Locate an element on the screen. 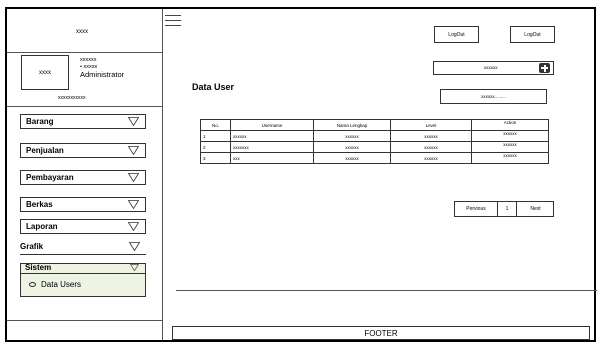 This screenshot has width=606, height=351. hamburger-menu-icon is located at coordinates (173, 21).